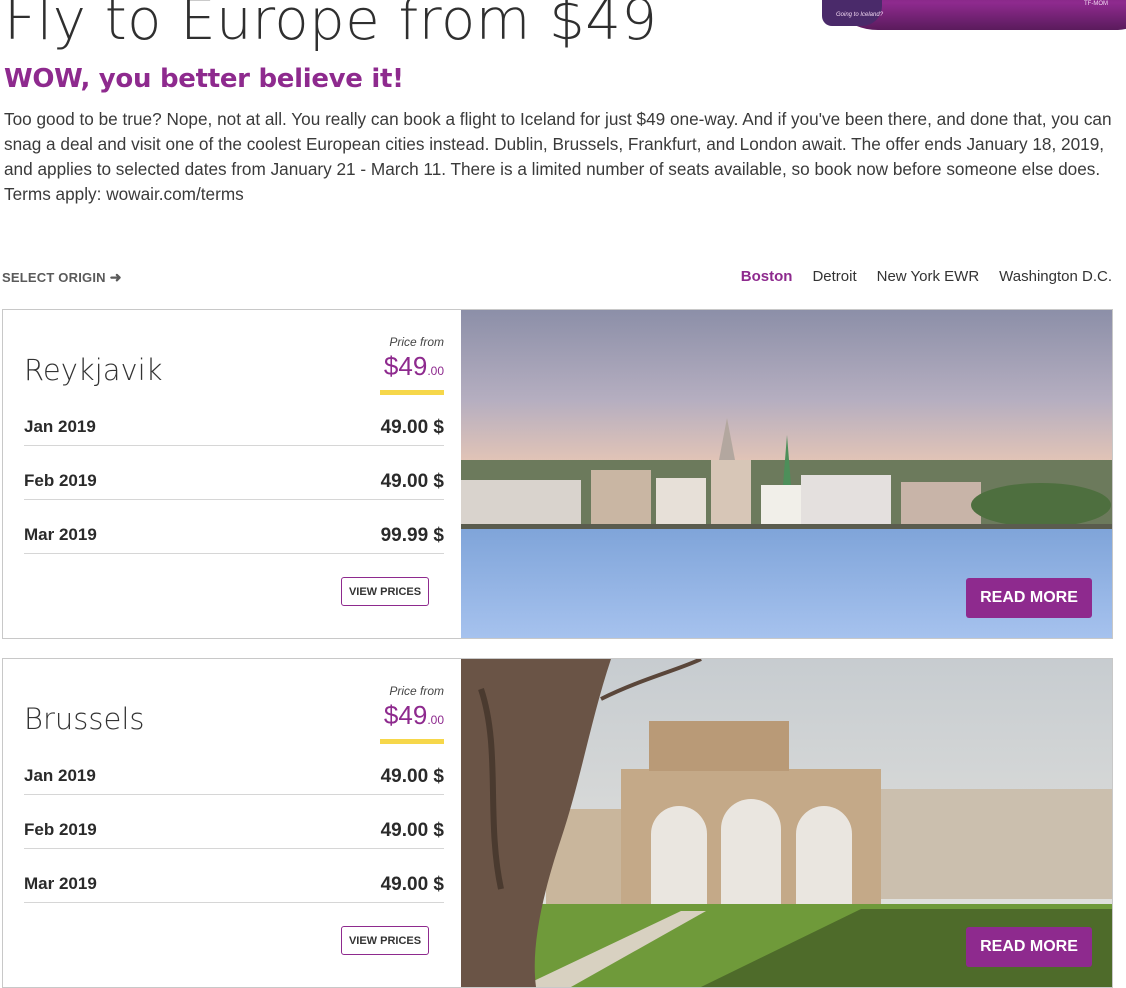 The width and height of the screenshot is (1126, 988). Describe the element at coordinates (767, 276) in the screenshot. I see `origin-tab-boston: Boston` at that location.